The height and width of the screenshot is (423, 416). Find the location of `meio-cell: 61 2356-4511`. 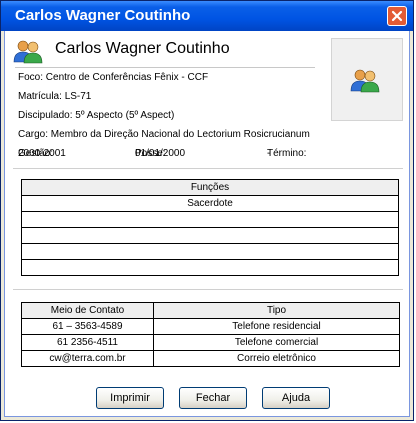

meio-cell: 61 2356-4511 is located at coordinates (87, 342).